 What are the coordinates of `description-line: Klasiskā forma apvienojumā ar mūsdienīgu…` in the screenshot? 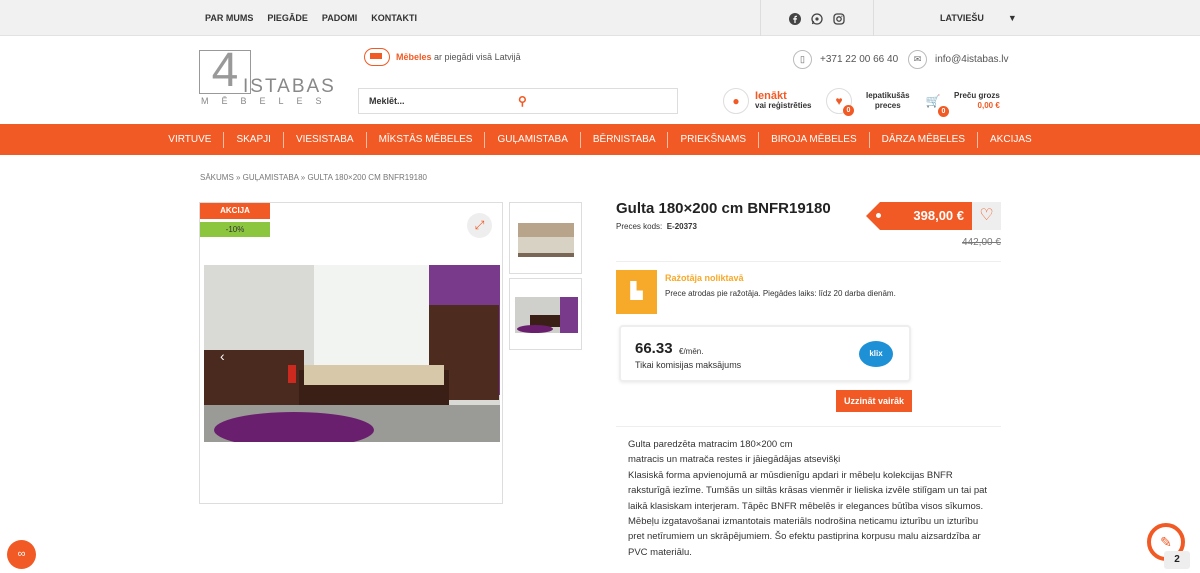 It's located at (808, 490).